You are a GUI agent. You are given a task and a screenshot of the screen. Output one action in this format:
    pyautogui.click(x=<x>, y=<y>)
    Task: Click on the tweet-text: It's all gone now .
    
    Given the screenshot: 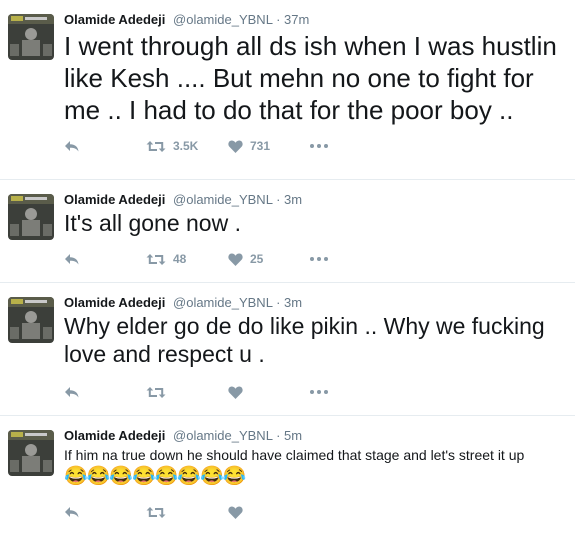 What is the action you would take?
    pyautogui.click(x=152, y=223)
    